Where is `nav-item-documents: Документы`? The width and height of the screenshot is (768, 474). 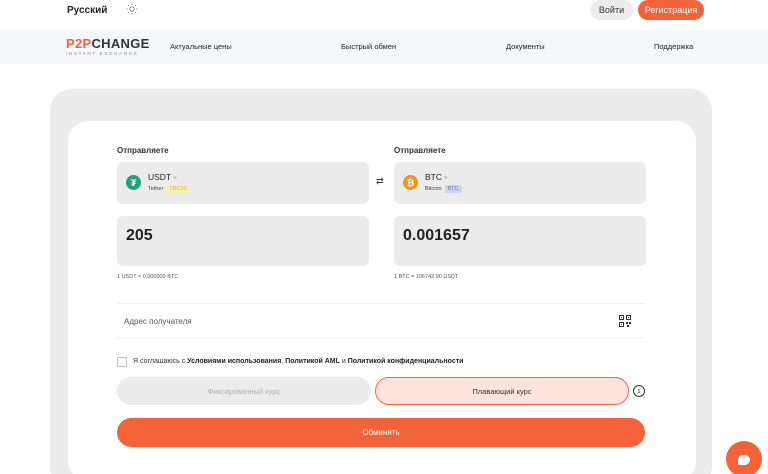
nav-item-documents: Документы is located at coordinates (525, 46).